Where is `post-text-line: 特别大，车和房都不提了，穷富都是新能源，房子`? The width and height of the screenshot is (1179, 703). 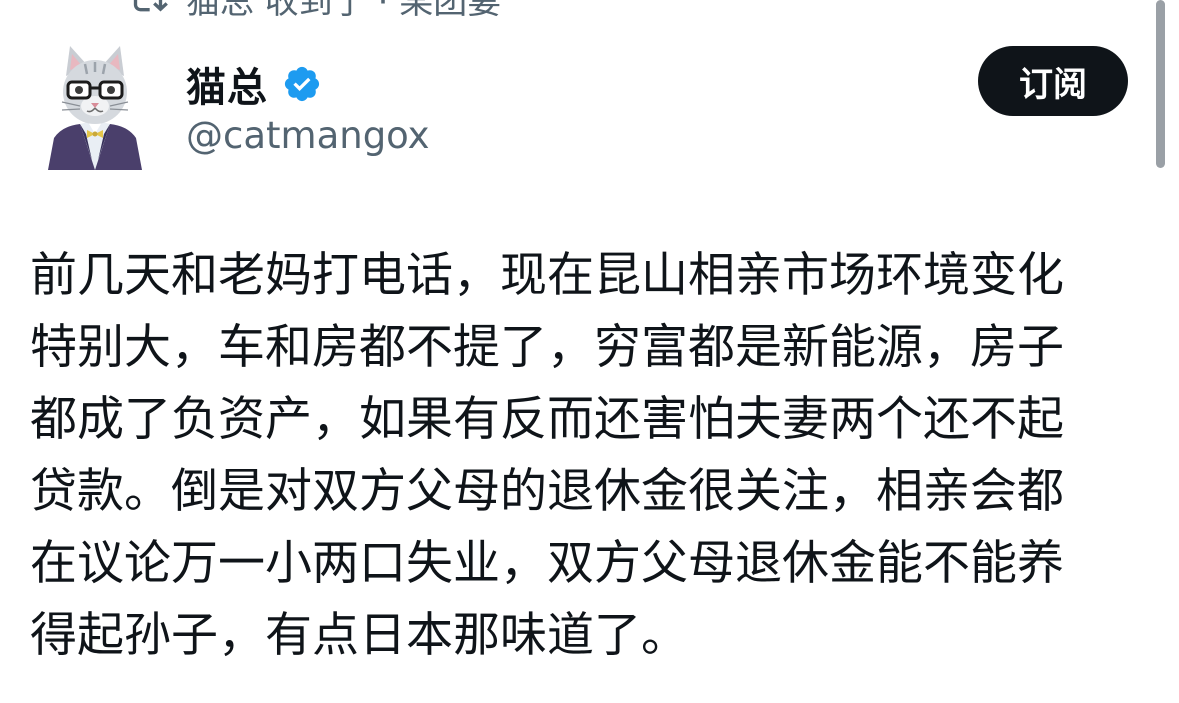
post-text-line: 特别大，车和房都不提了，穷富都是新能源，房子 is located at coordinates (547, 347).